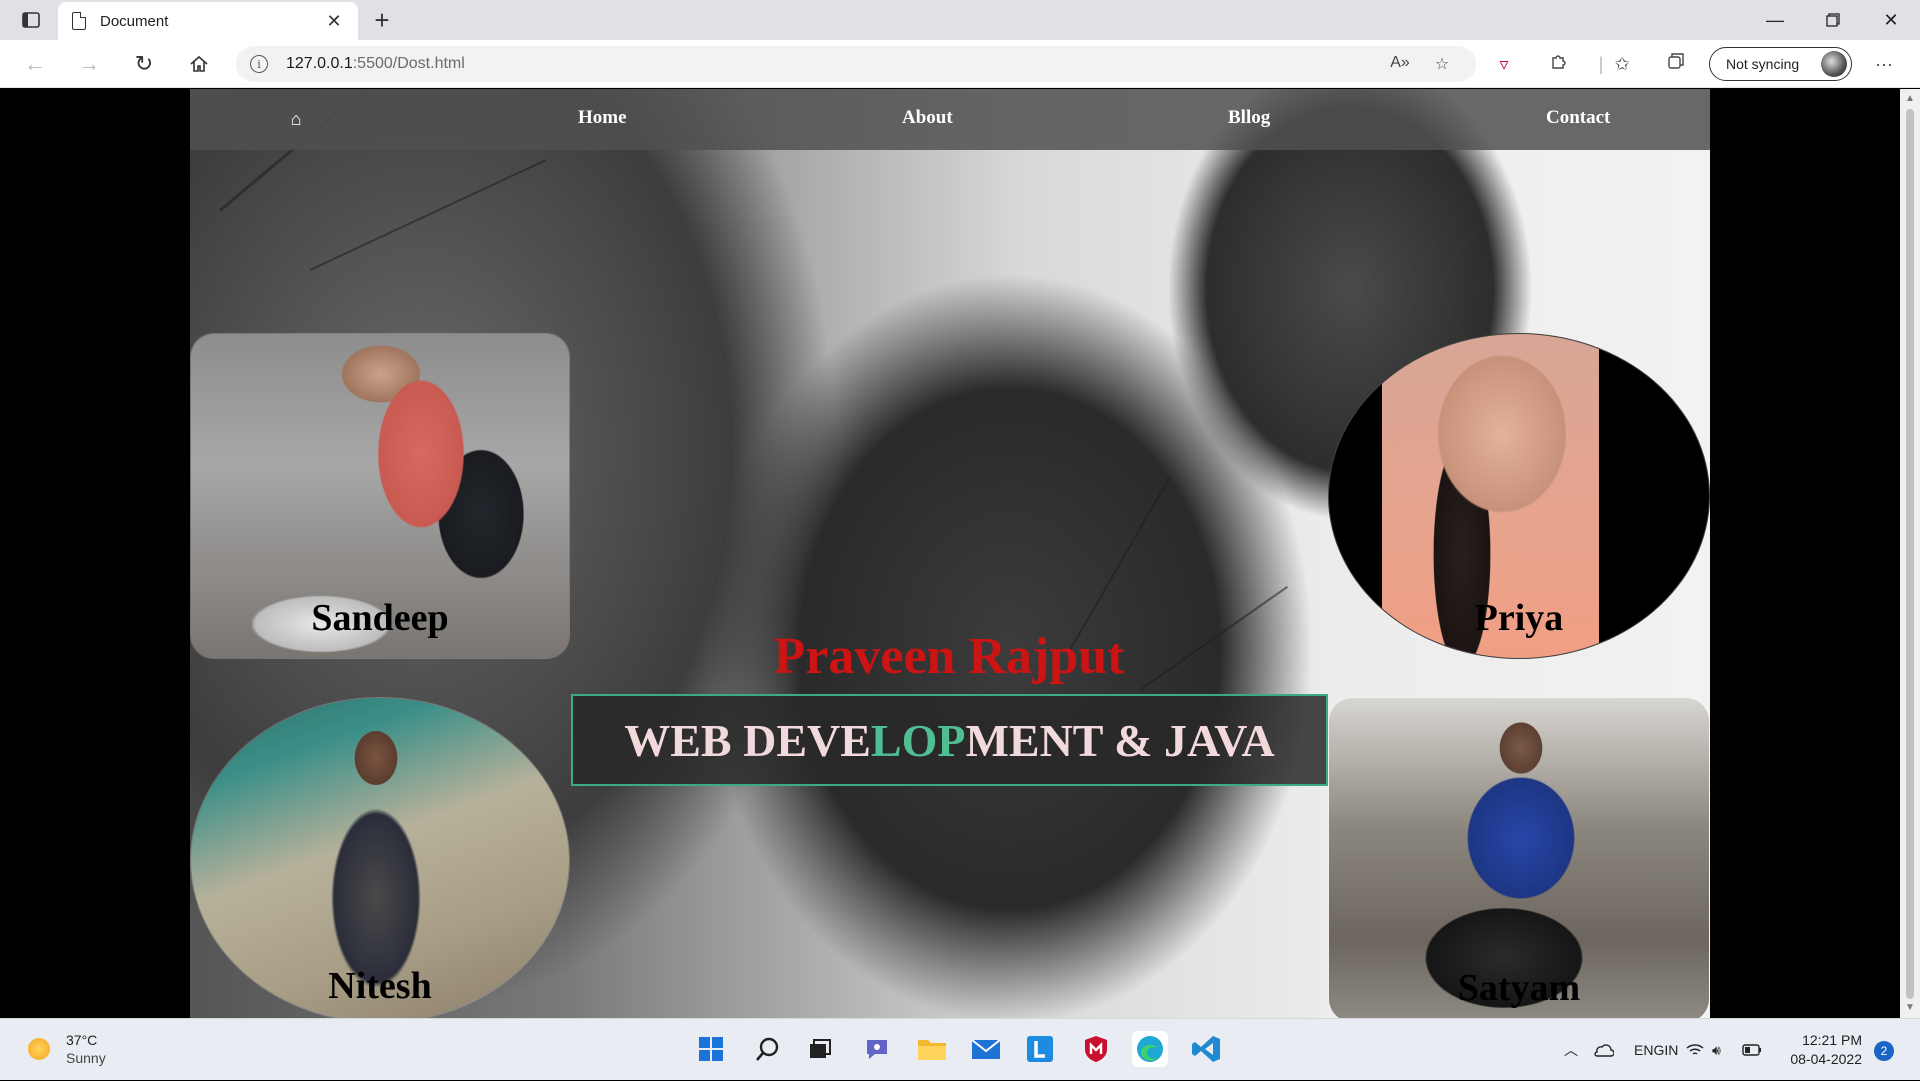  Describe the element at coordinates (380, 496) in the screenshot. I see `profile-card-sandeep: Sandeep` at that location.